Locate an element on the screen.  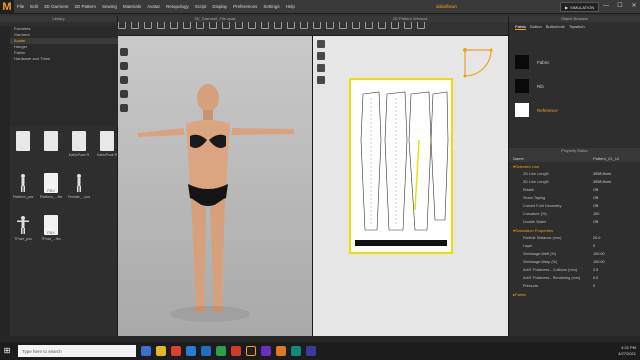
section-simulation-properties: ▾ Simulation Properties is located at coordinates (574, 230).